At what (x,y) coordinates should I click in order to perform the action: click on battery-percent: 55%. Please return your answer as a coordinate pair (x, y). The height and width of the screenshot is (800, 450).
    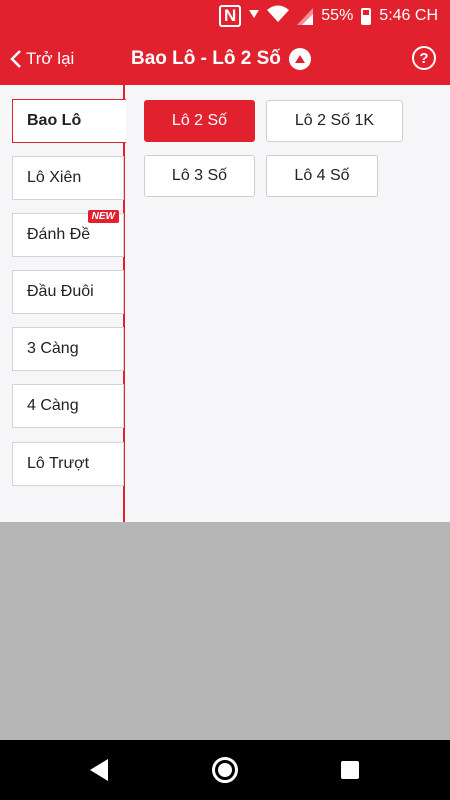
    Looking at the image, I should click on (337, 15).